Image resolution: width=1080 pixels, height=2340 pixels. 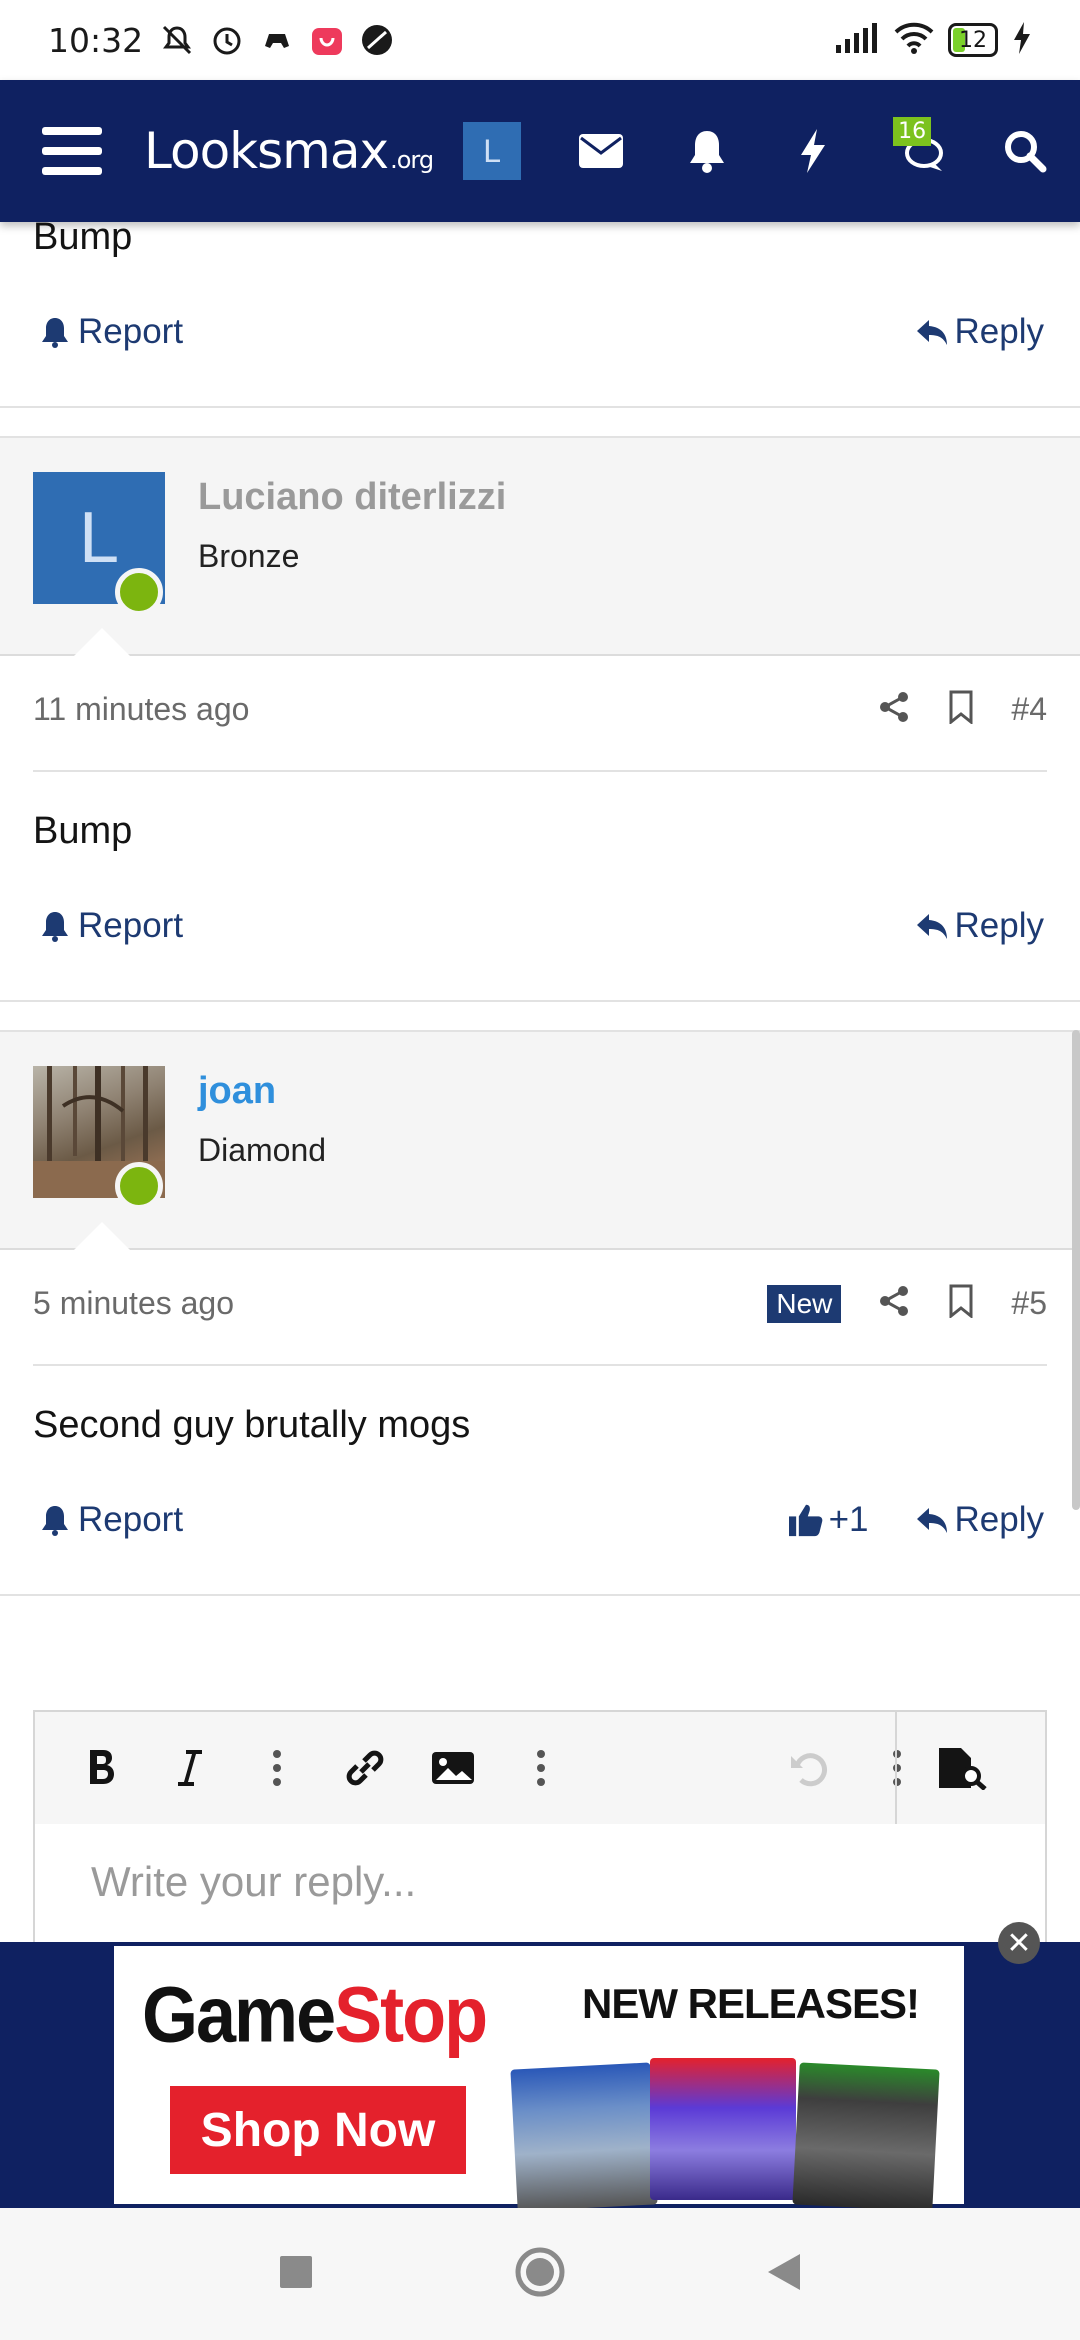 What do you see at coordinates (377, 40) in the screenshot?
I see `app-icon` at bounding box center [377, 40].